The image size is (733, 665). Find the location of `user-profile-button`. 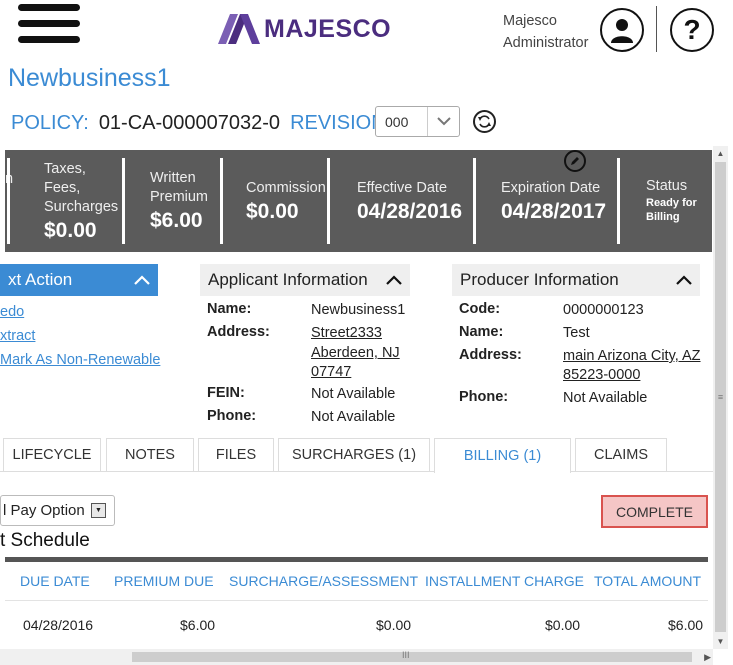

user-profile-button is located at coordinates (622, 30).